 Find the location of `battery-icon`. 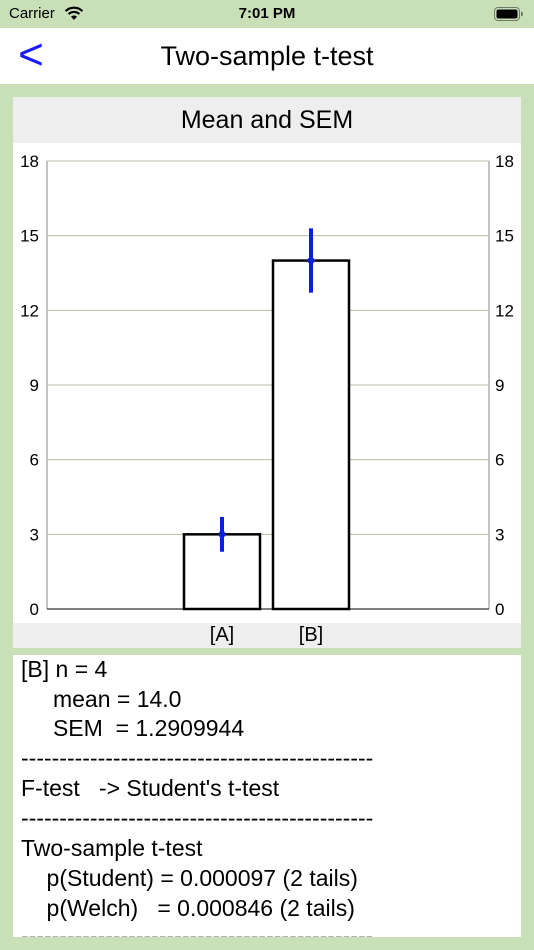

battery-icon is located at coordinates (509, 16).